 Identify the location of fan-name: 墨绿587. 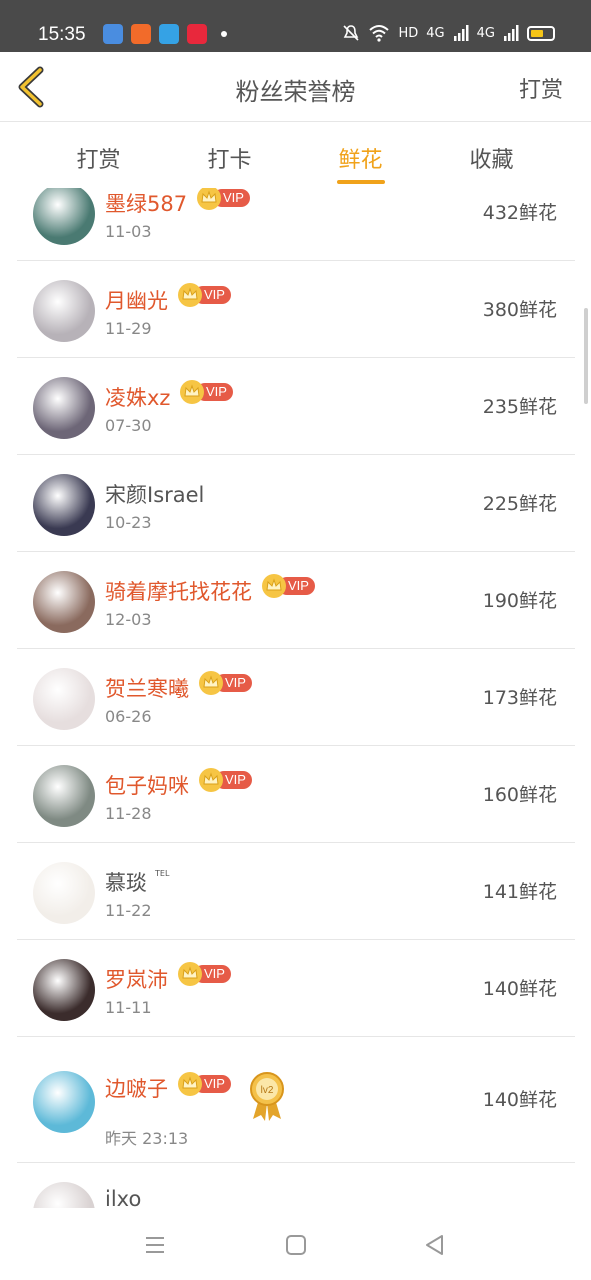
(146, 203).